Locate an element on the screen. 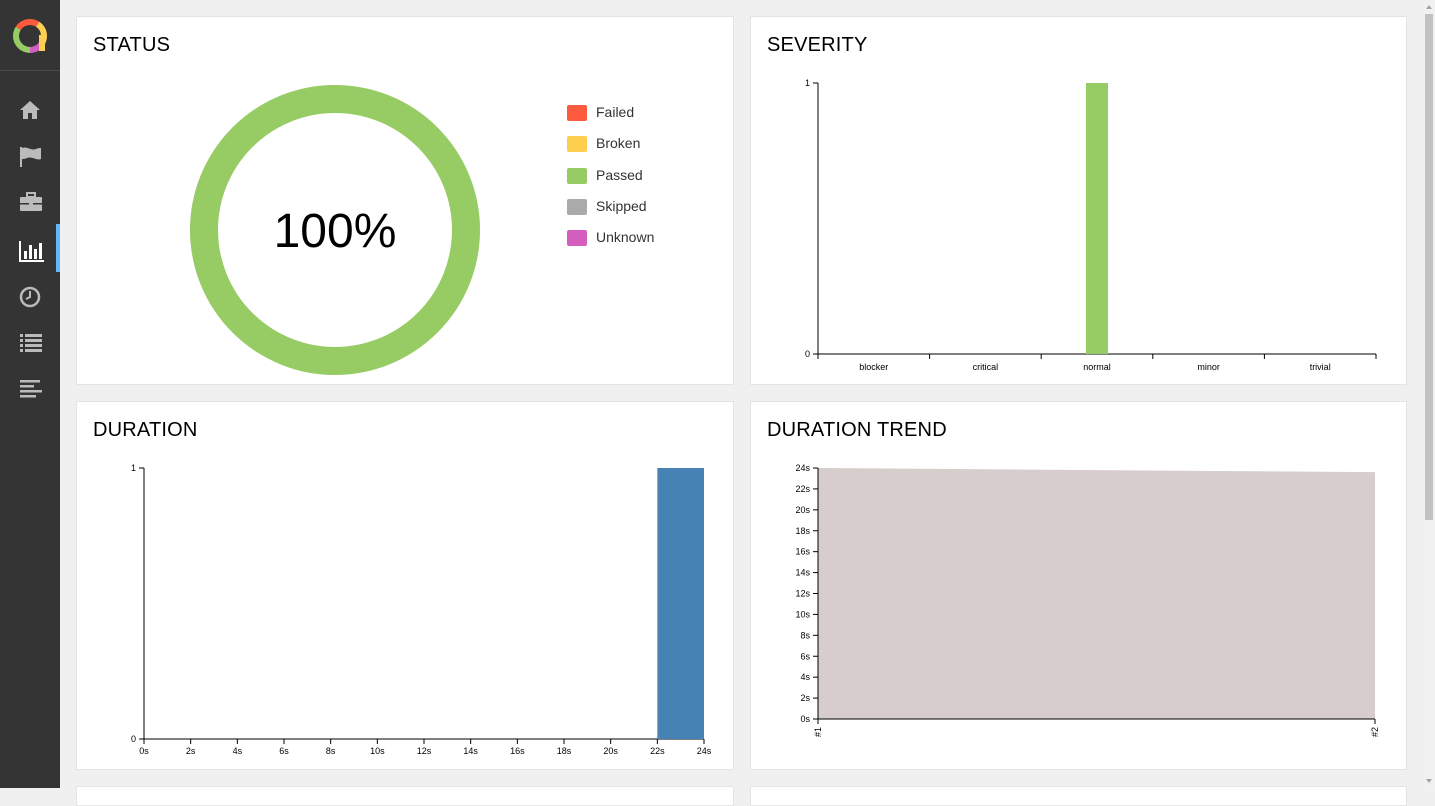  x-tick-label: 10s is located at coordinates (377, 751).